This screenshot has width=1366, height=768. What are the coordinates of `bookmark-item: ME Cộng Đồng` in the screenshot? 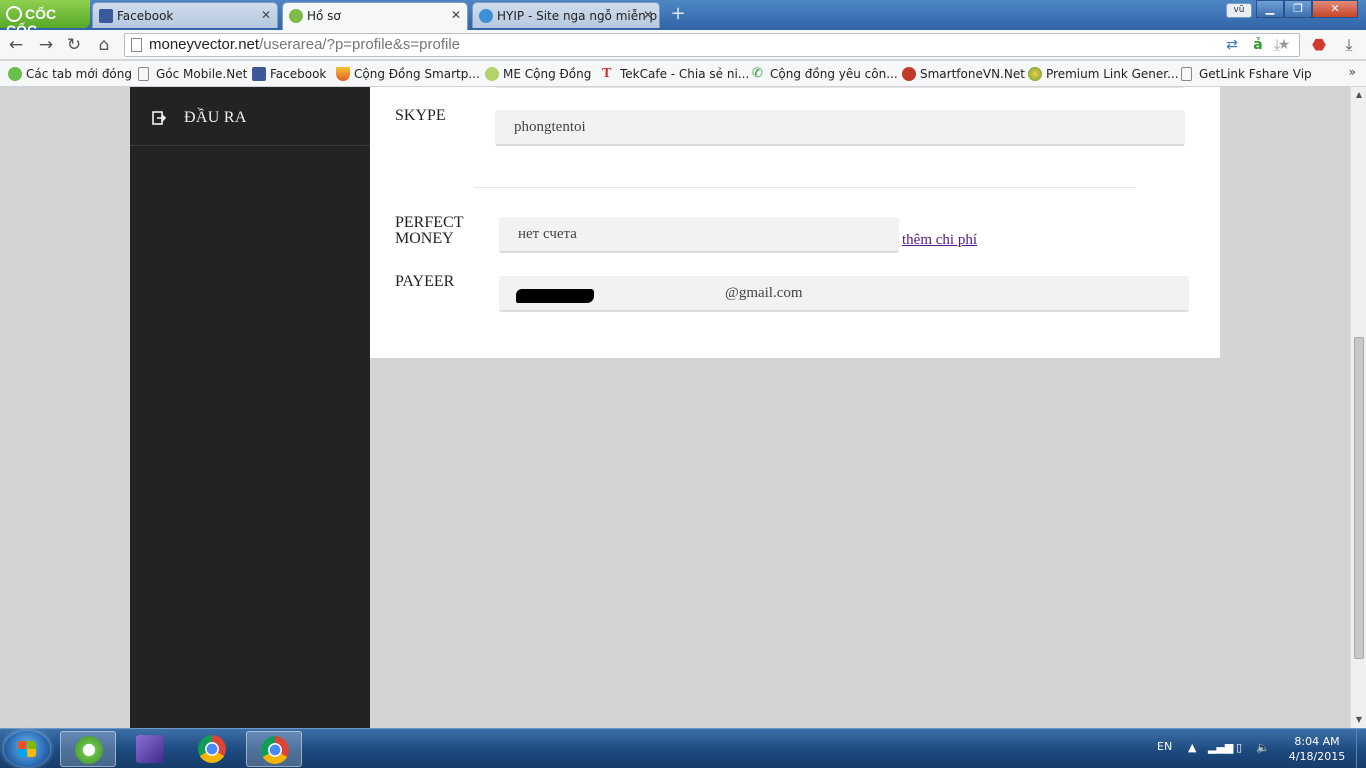 It's located at (538, 74).